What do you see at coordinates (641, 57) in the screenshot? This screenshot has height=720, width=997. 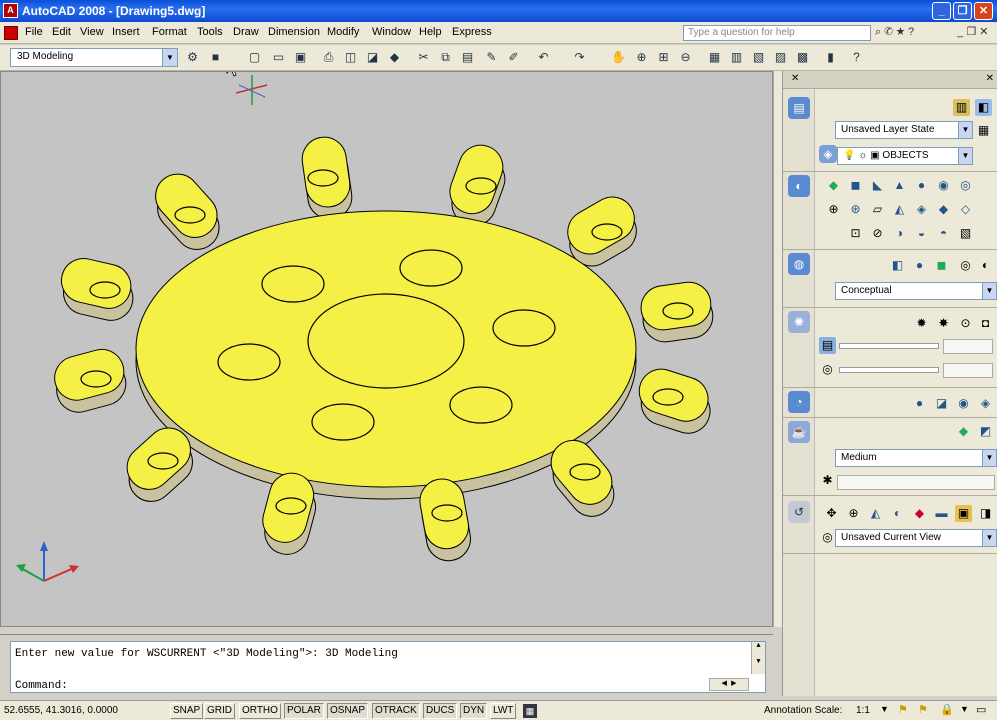 I see `zoom-realtime-icon: ⊕` at bounding box center [641, 57].